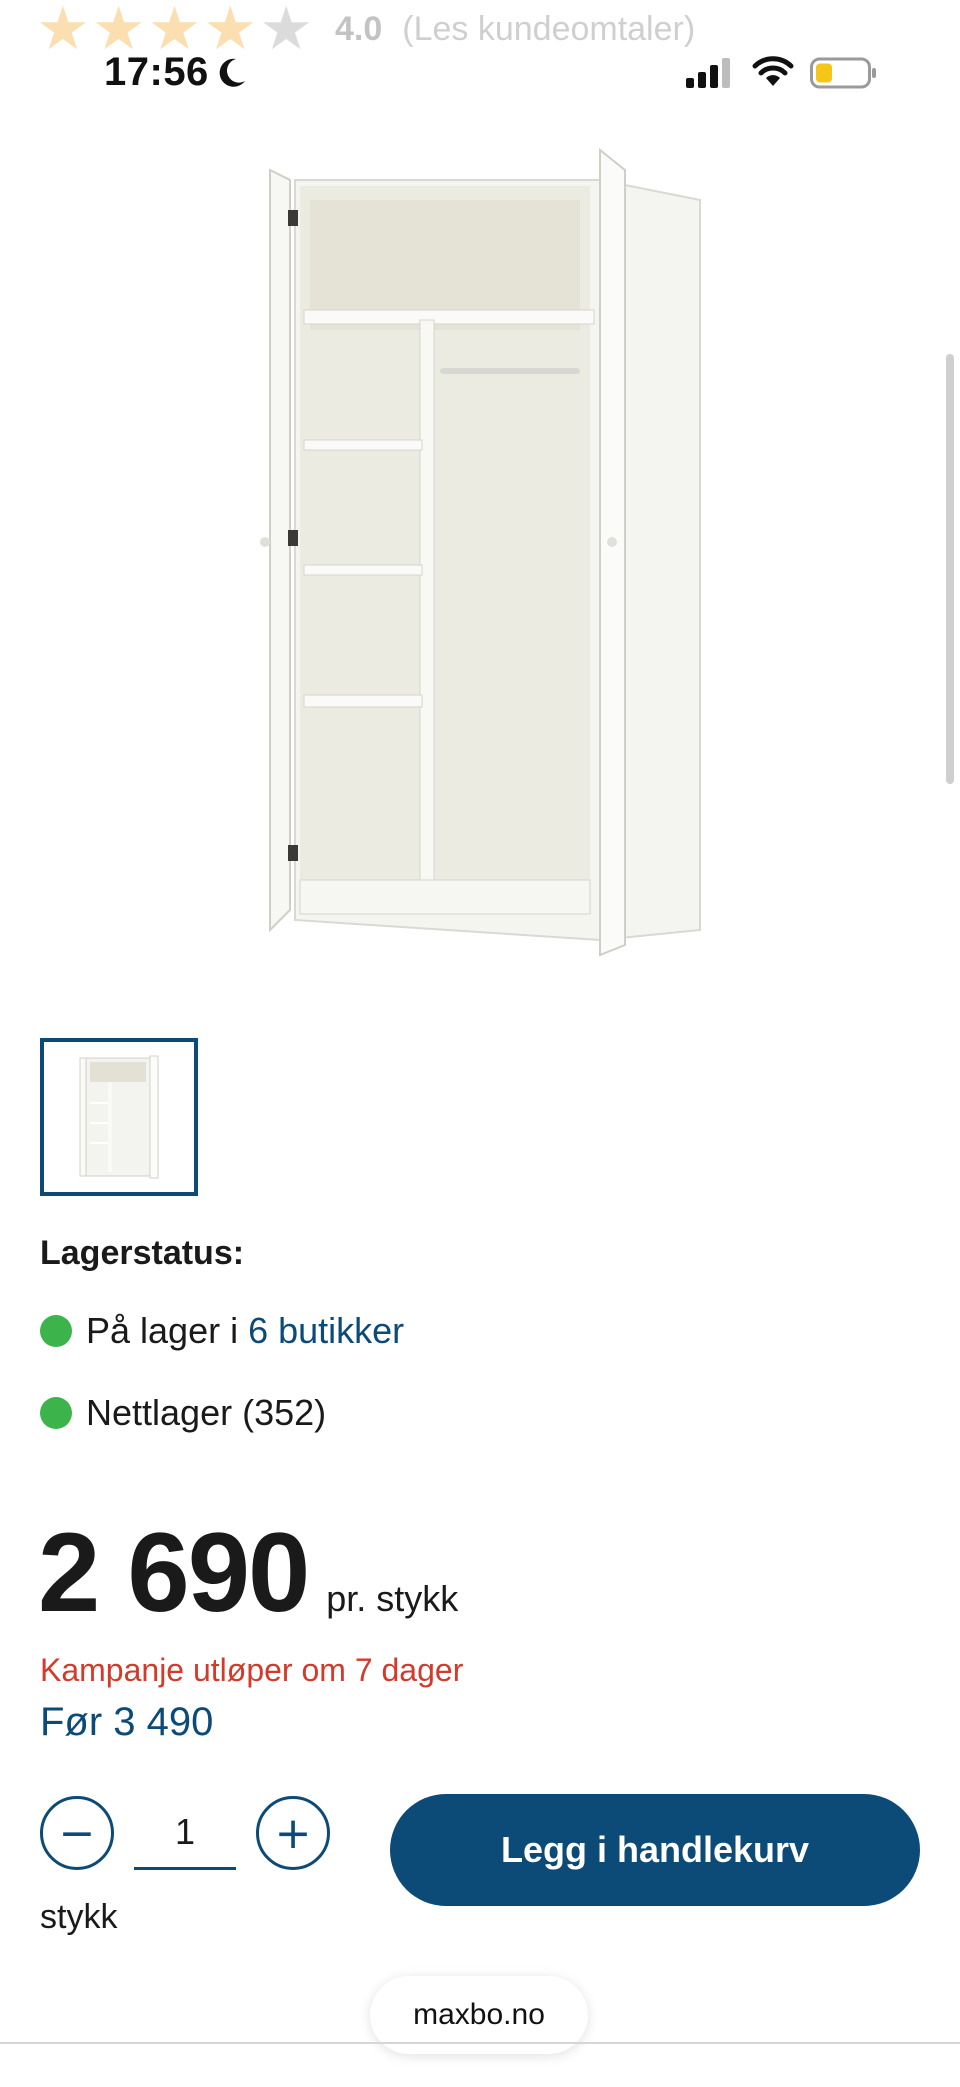 This screenshot has height=2087, width=960. Describe the element at coordinates (127, 1722) in the screenshot. I see `previous-price: Før 3 490` at that location.